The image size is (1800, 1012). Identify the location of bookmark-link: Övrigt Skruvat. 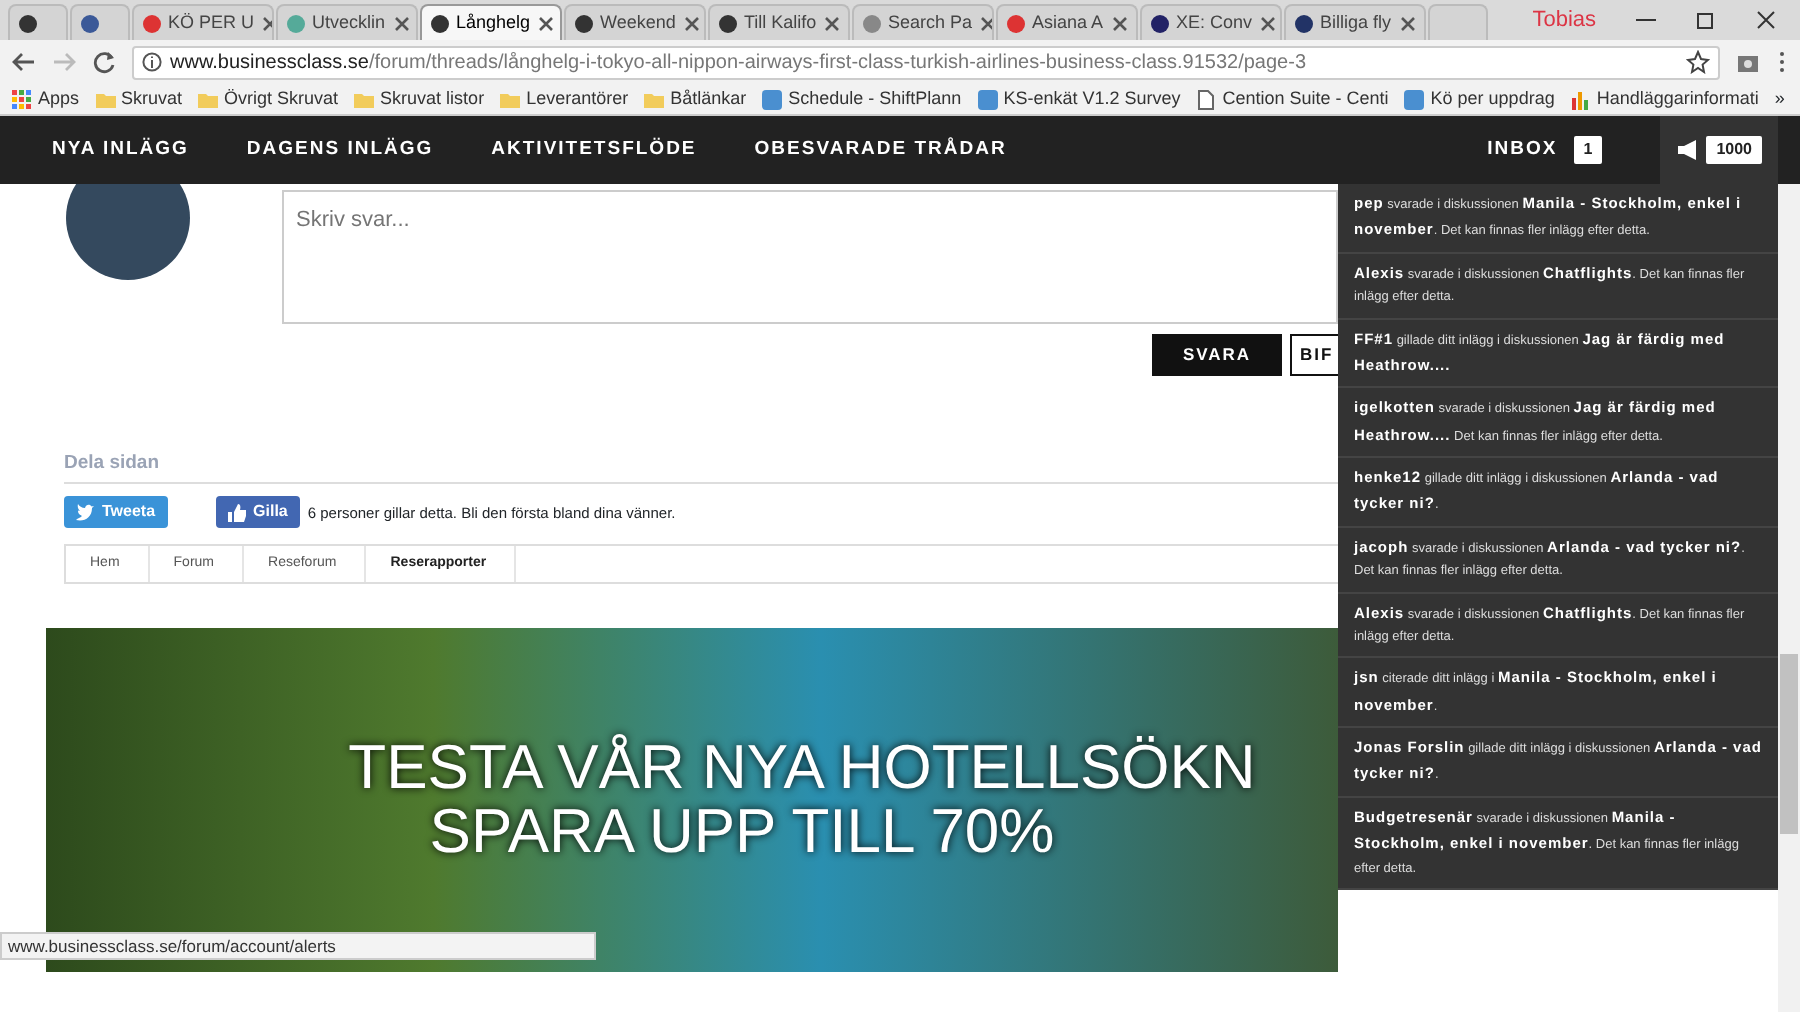
(268, 99).